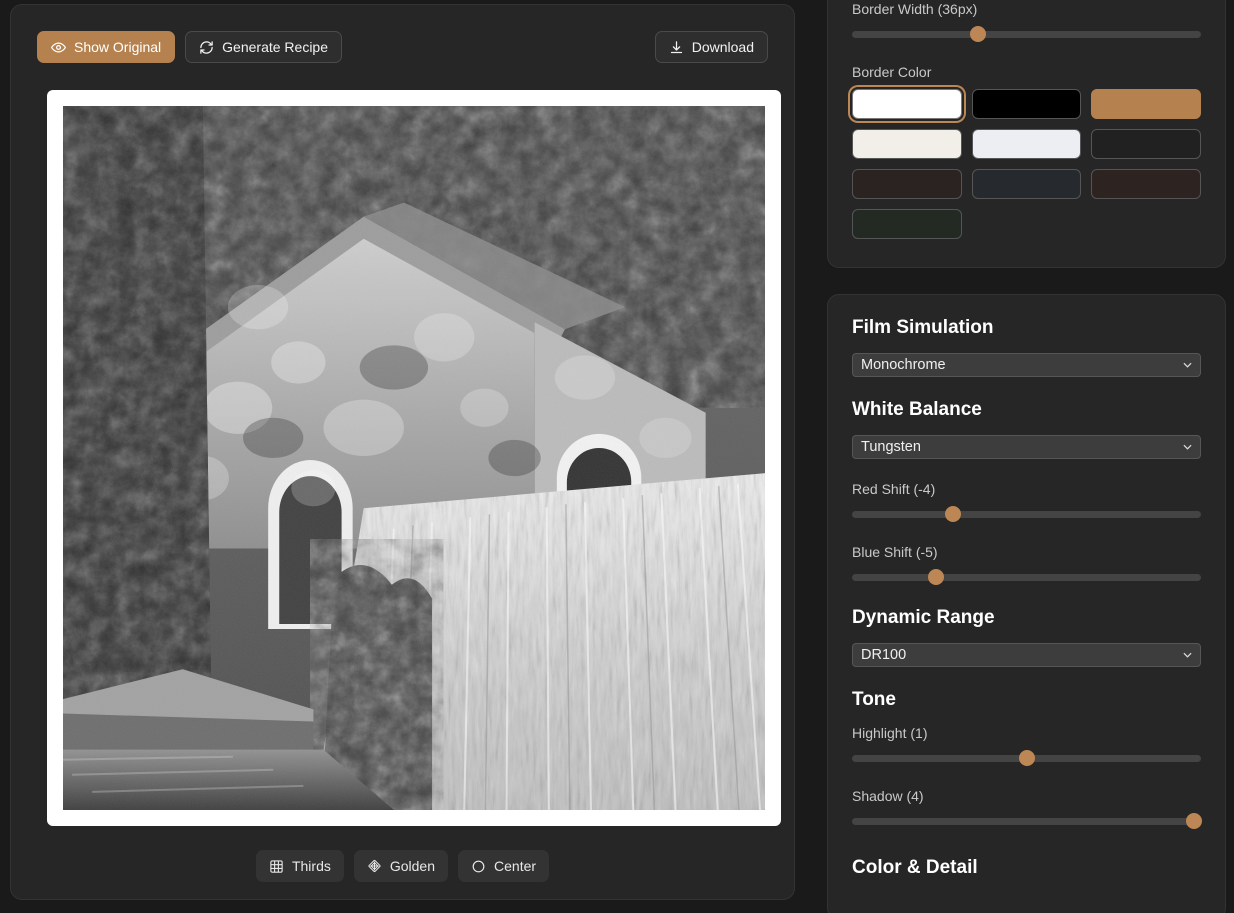 This screenshot has height=913, width=1234. Describe the element at coordinates (1026, 745) in the screenshot. I see `highlight-field: Highlight (1)` at that location.